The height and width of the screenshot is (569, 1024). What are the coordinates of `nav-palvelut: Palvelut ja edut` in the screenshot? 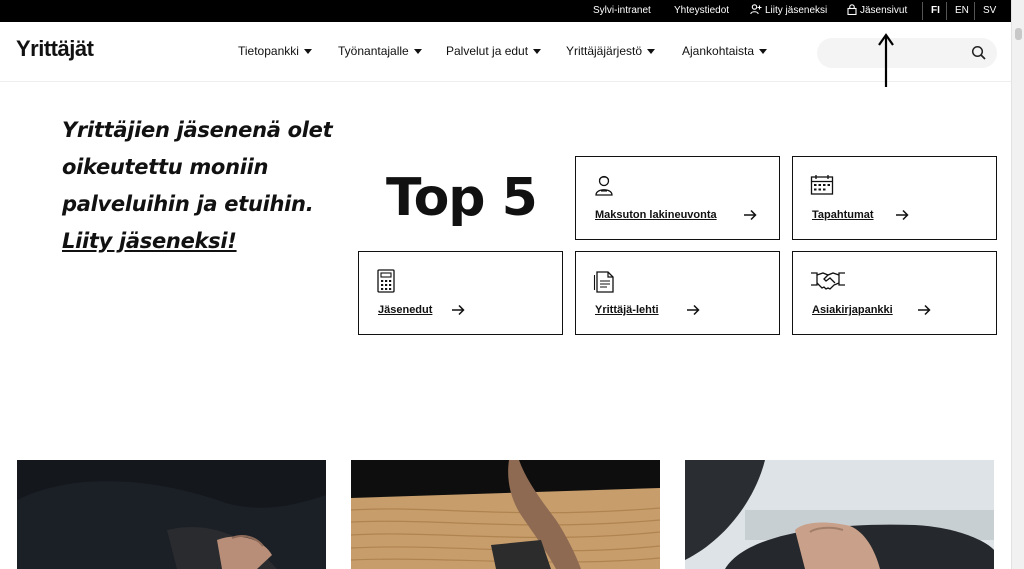 It's located at (494, 51).